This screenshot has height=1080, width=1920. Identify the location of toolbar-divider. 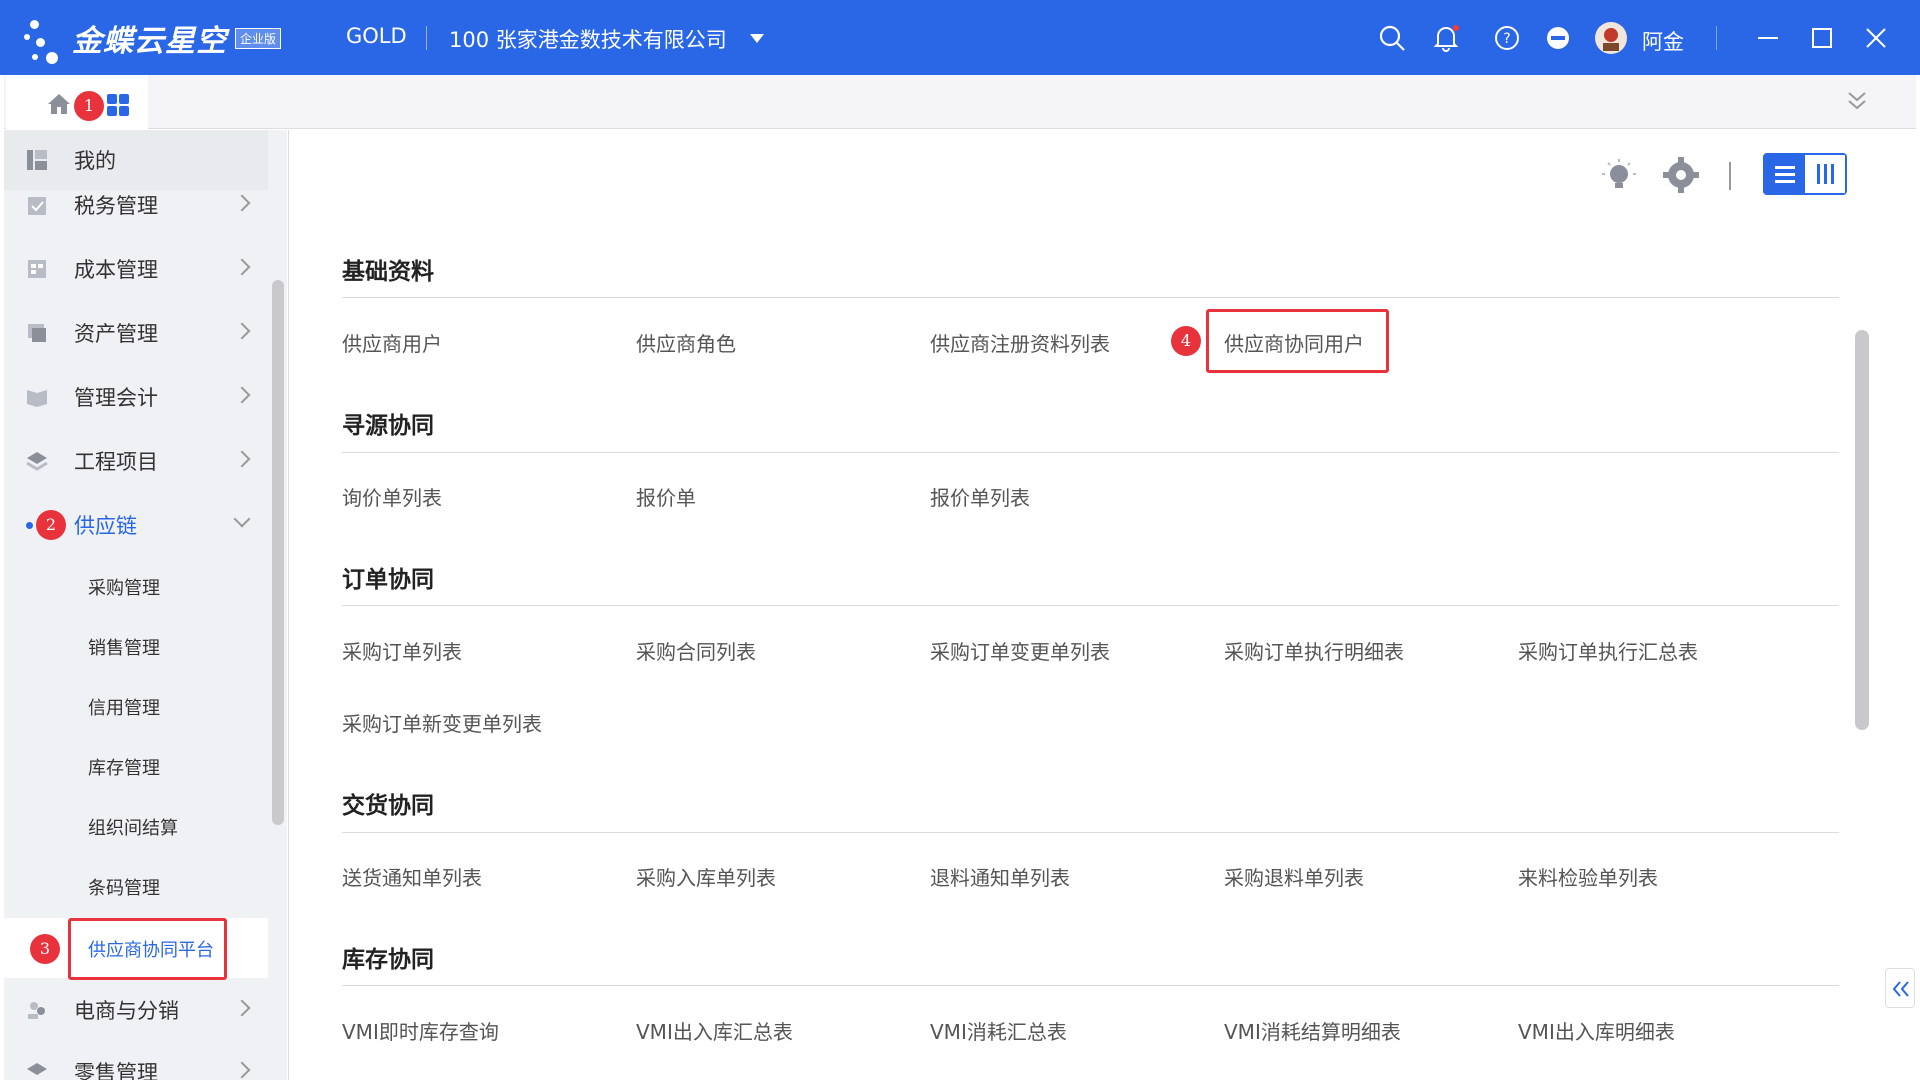
(1730, 176).